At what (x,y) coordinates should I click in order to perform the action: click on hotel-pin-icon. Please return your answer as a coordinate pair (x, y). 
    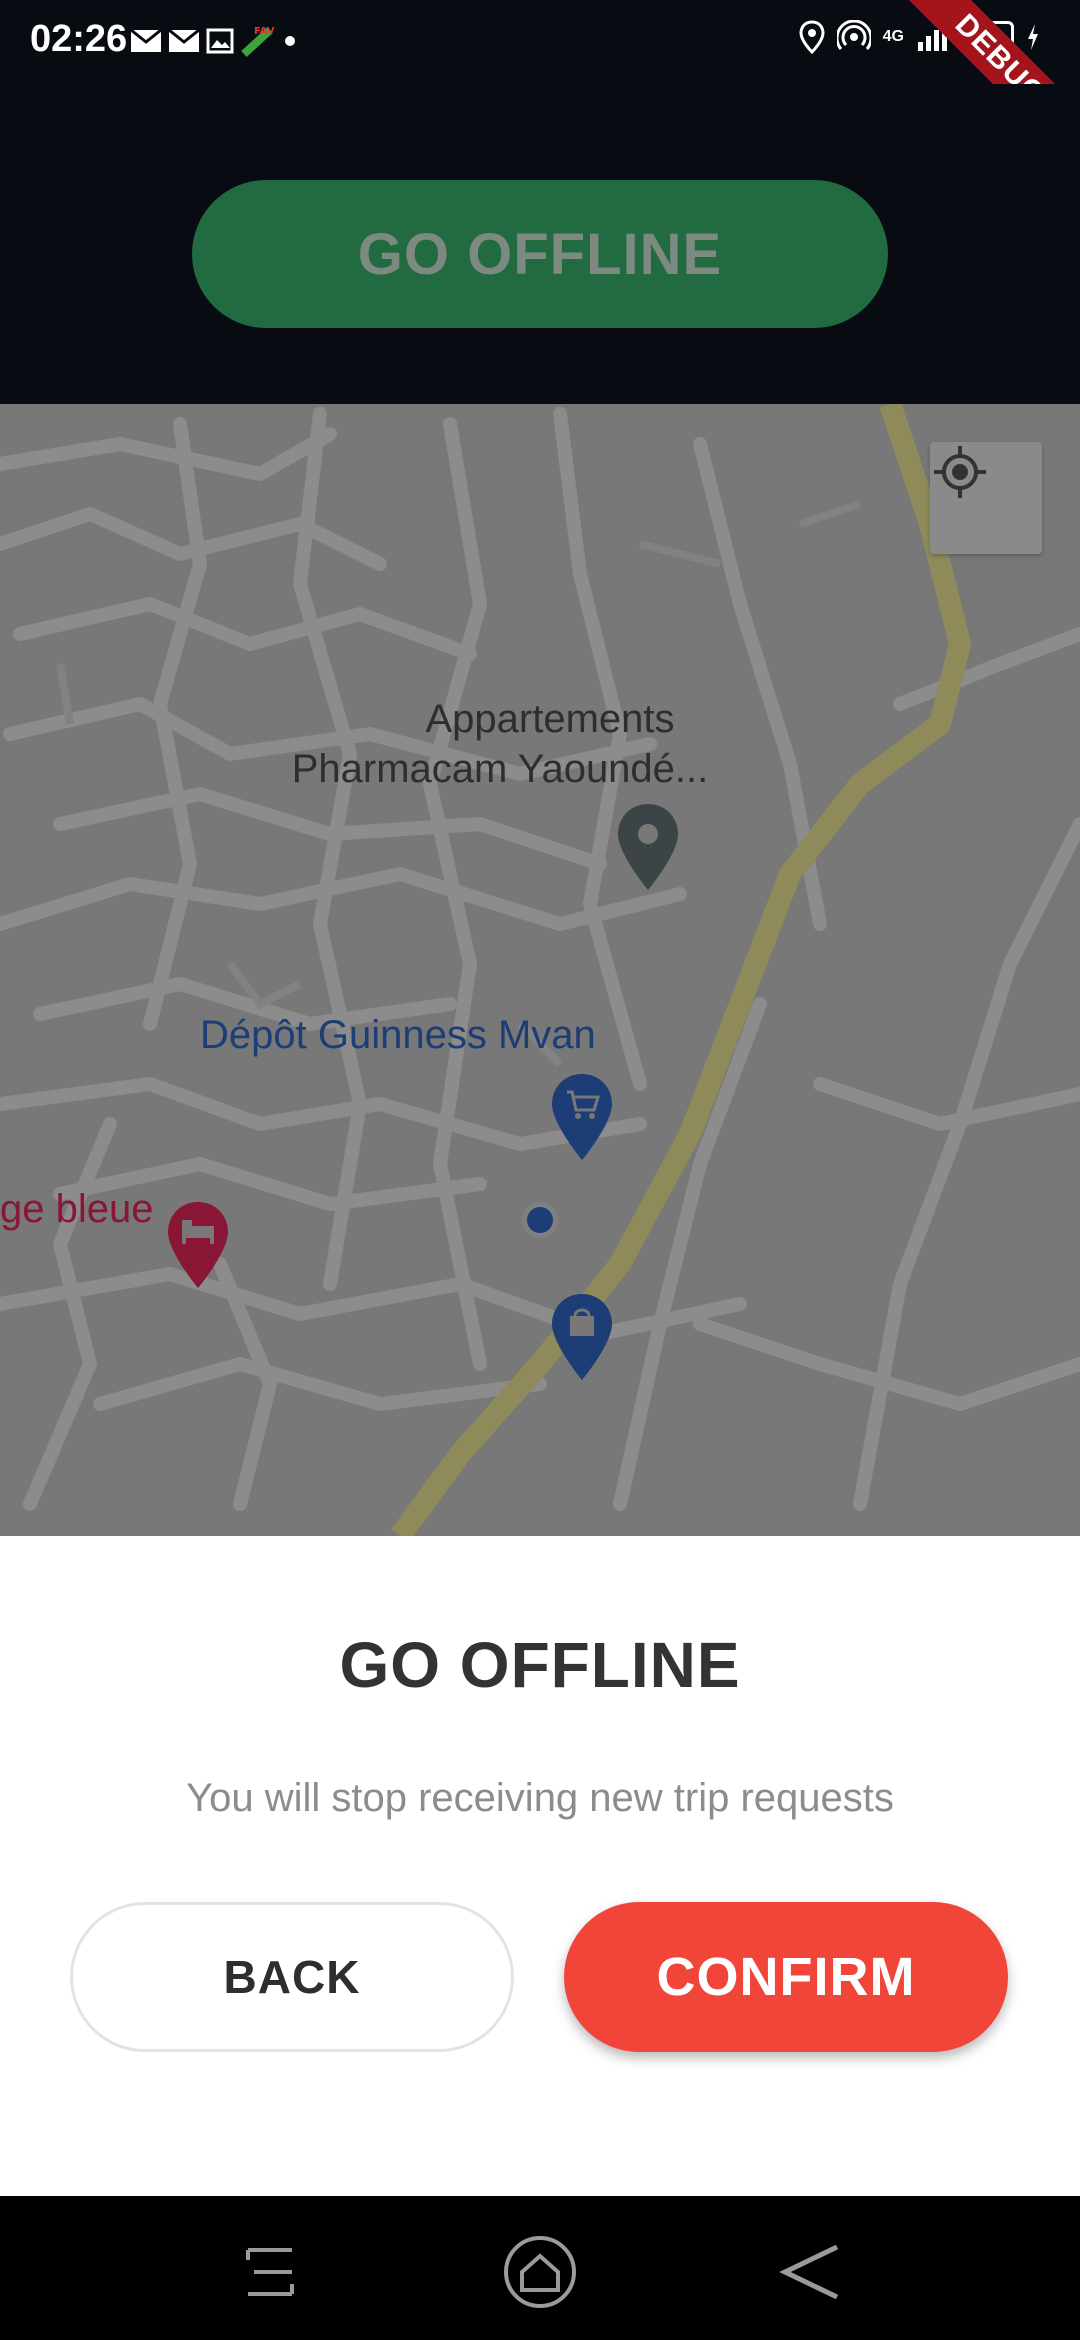
    Looking at the image, I should click on (198, 1245).